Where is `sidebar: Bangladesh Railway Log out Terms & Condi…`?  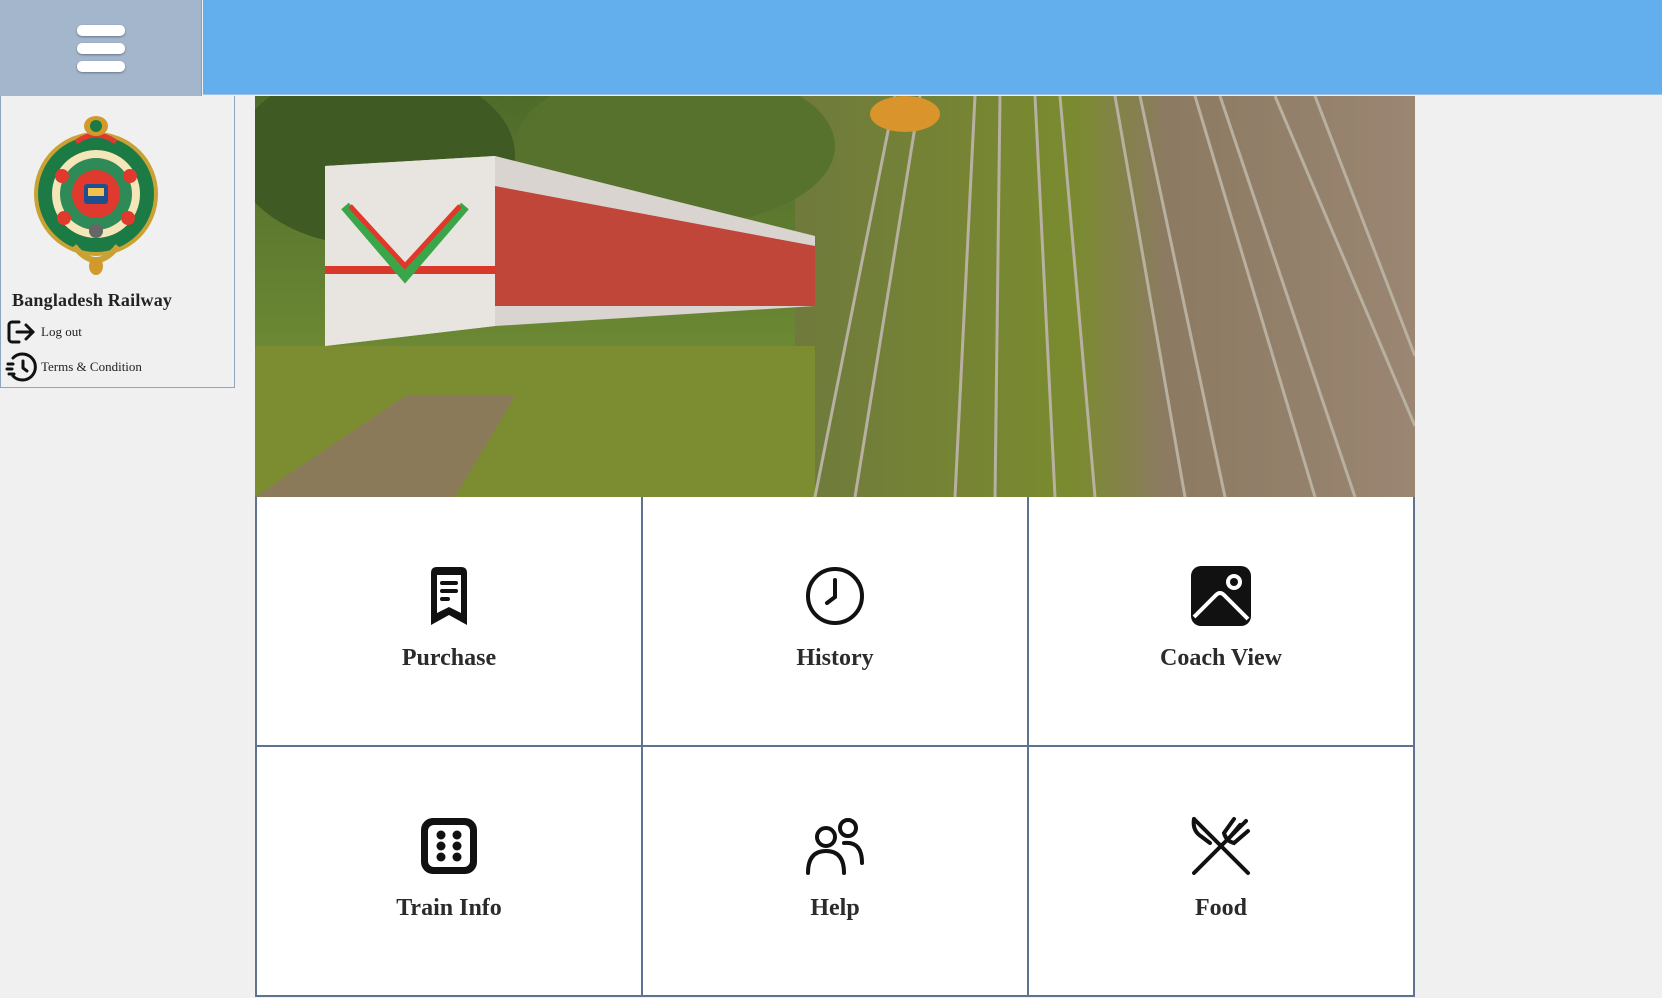 sidebar: Bangladesh Railway Log out Terms & Condi… is located at coordinates (117, 242).